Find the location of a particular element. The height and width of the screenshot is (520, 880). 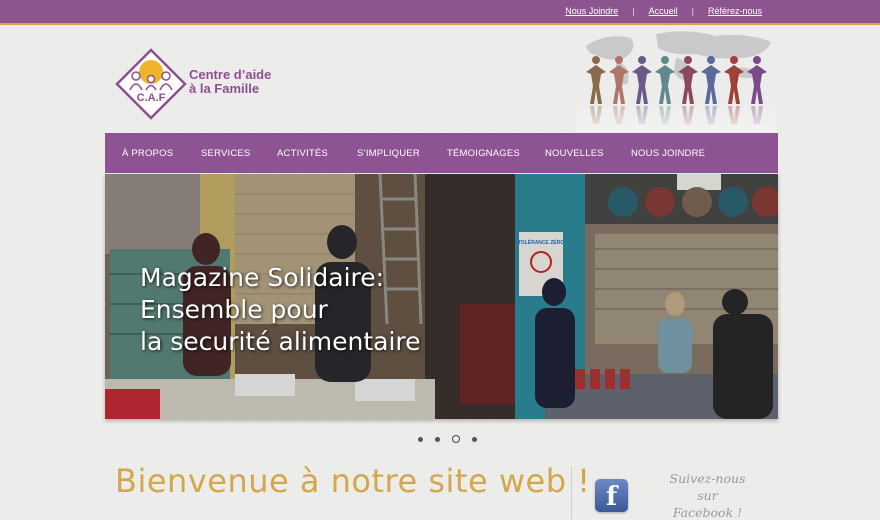

top-link-referez-nous: Référez-nous is located at coordinates (735, 11).